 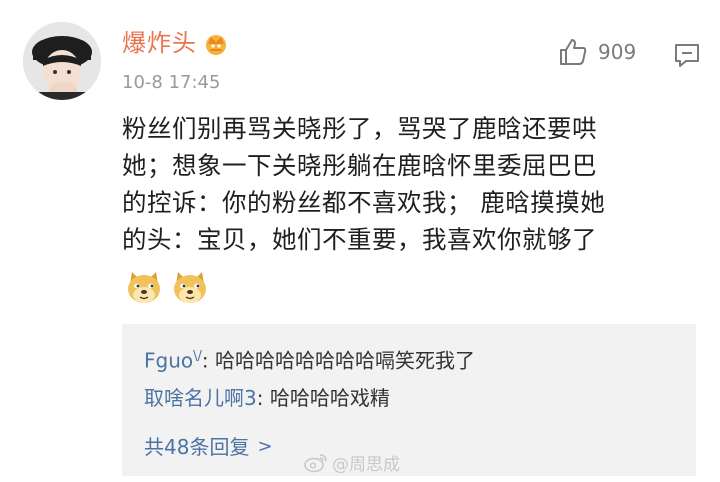 What do you see at coordinates (168, 361) in the screenshot?
I see `reply-author: Fguo` at bounding box center [168, 361].